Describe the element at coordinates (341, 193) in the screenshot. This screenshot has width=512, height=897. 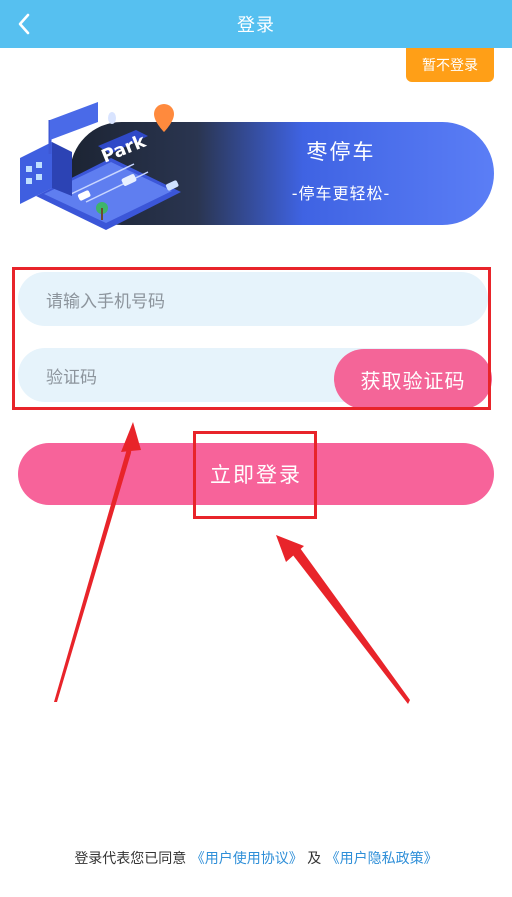
I see `banner-subtitle: -停车更轻松-` at that location.